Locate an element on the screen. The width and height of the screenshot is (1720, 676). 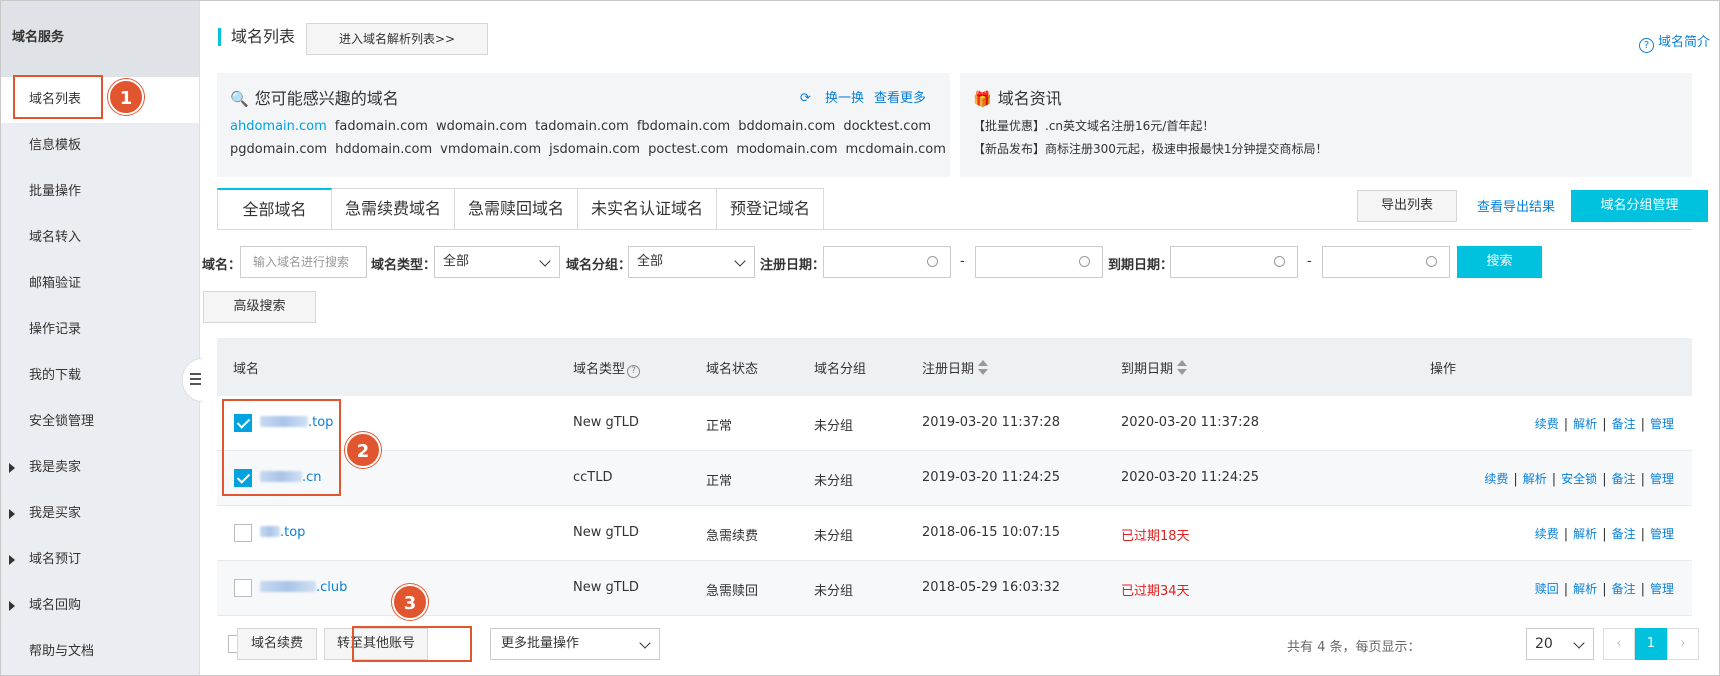
type-select: 全部 is located at coordinates (497, 262).